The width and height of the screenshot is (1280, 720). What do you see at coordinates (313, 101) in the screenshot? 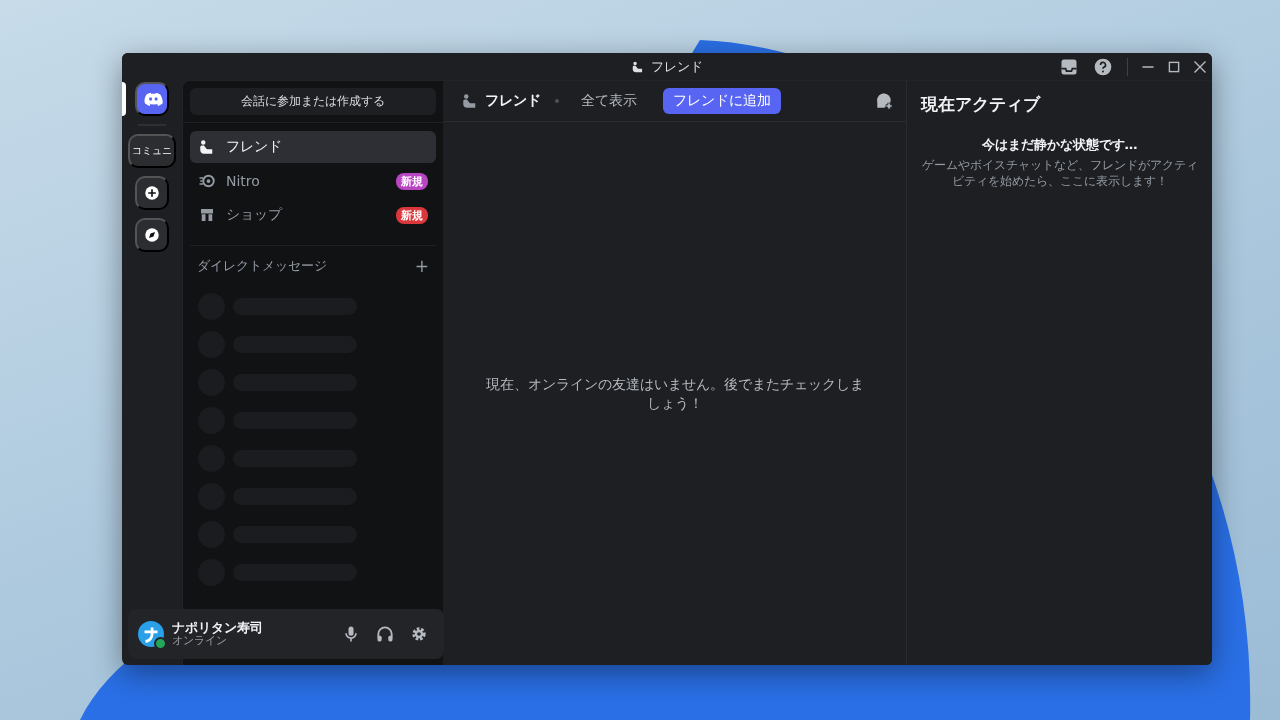
I see `find-conversation-button: 会話に参加または作成する` at bounding box center [313, 101].